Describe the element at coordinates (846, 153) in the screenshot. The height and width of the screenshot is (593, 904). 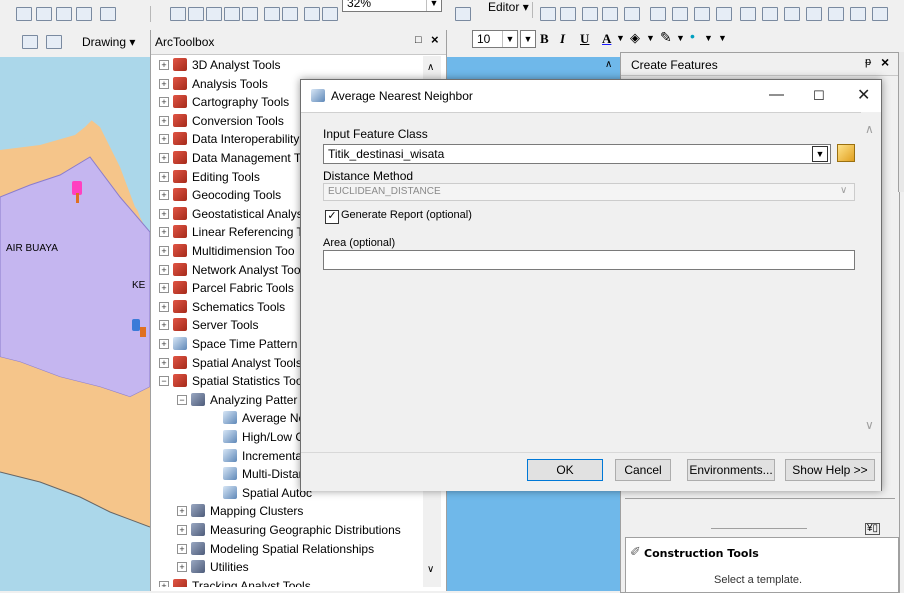
I see `browse-folder-icon` at that location.